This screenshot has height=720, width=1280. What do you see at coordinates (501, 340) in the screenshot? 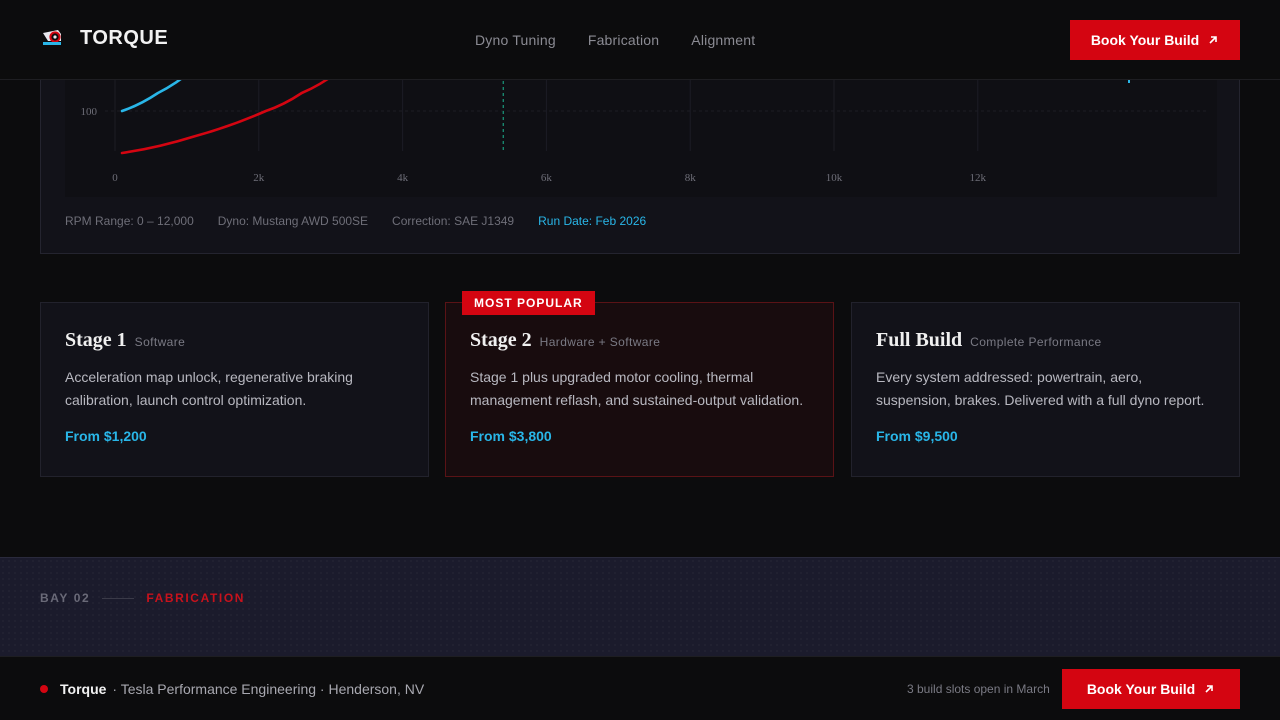
I see `plan-title: Stage 2` at bounding box center [501, 340].